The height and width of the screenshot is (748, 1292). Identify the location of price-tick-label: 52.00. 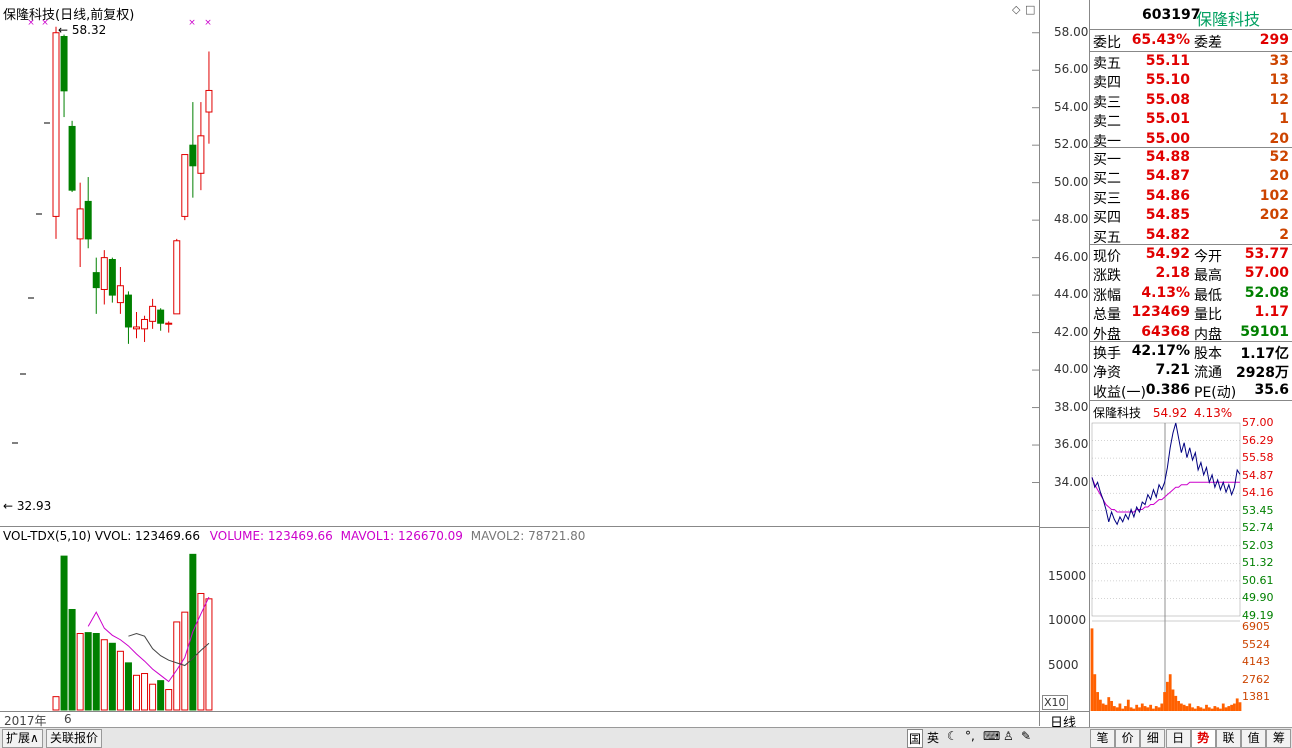
(1071, 144).